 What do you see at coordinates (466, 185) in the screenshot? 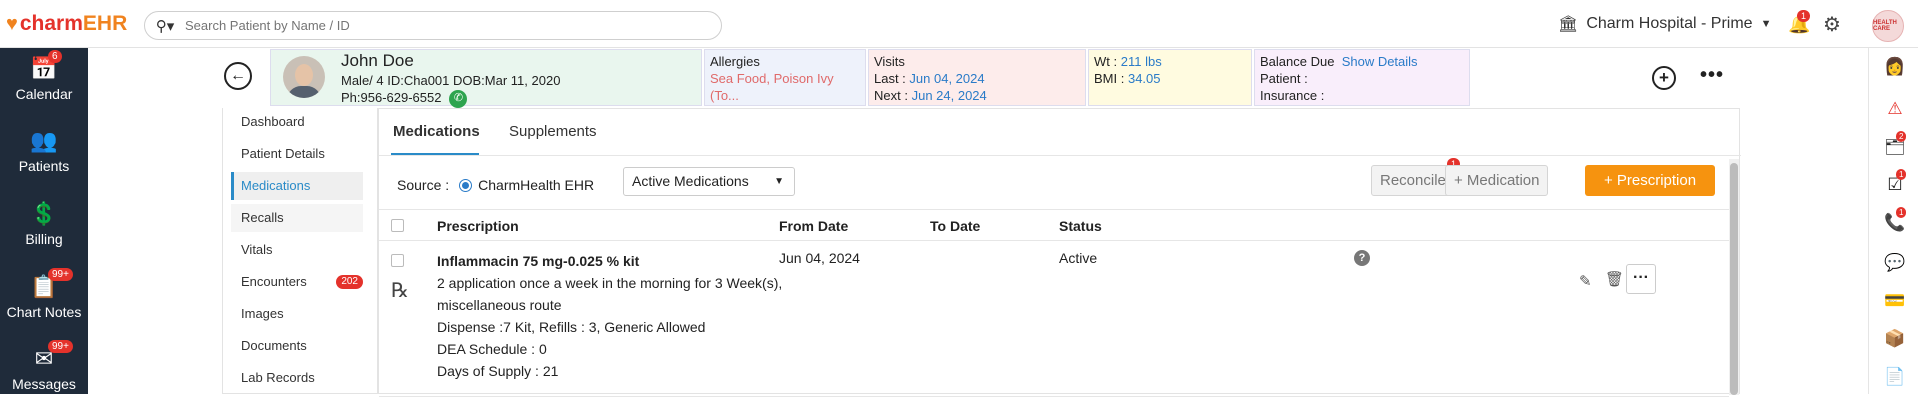
I see `source-radio` at bounding box center [466, 185].